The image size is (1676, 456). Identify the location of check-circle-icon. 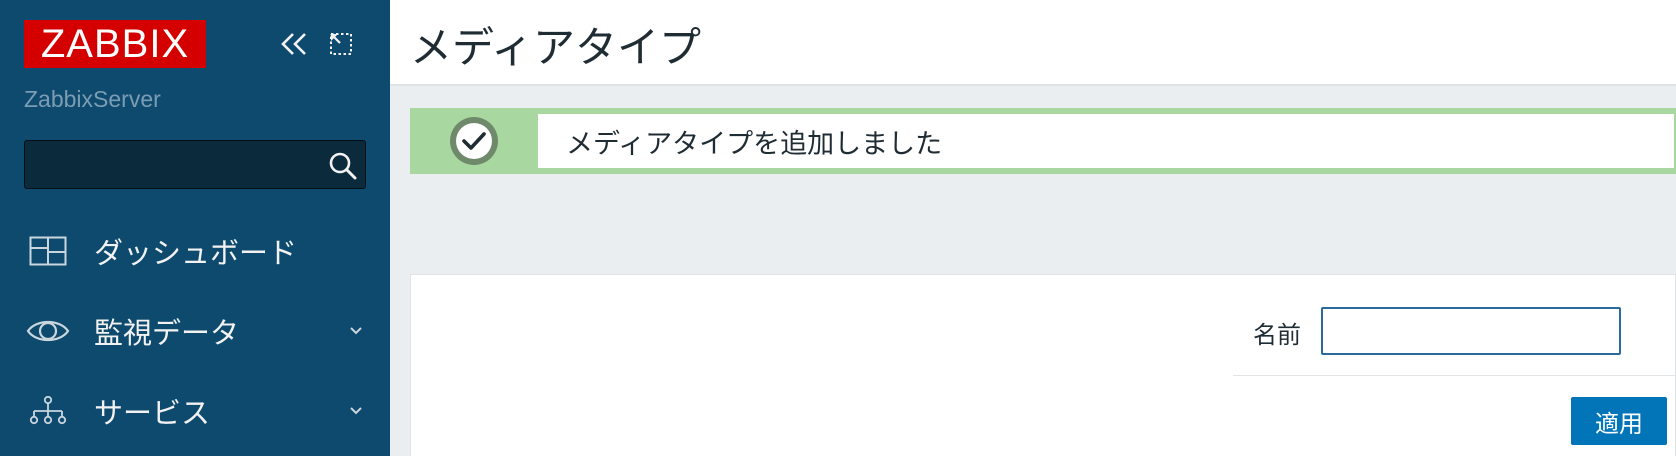
(474, 141).